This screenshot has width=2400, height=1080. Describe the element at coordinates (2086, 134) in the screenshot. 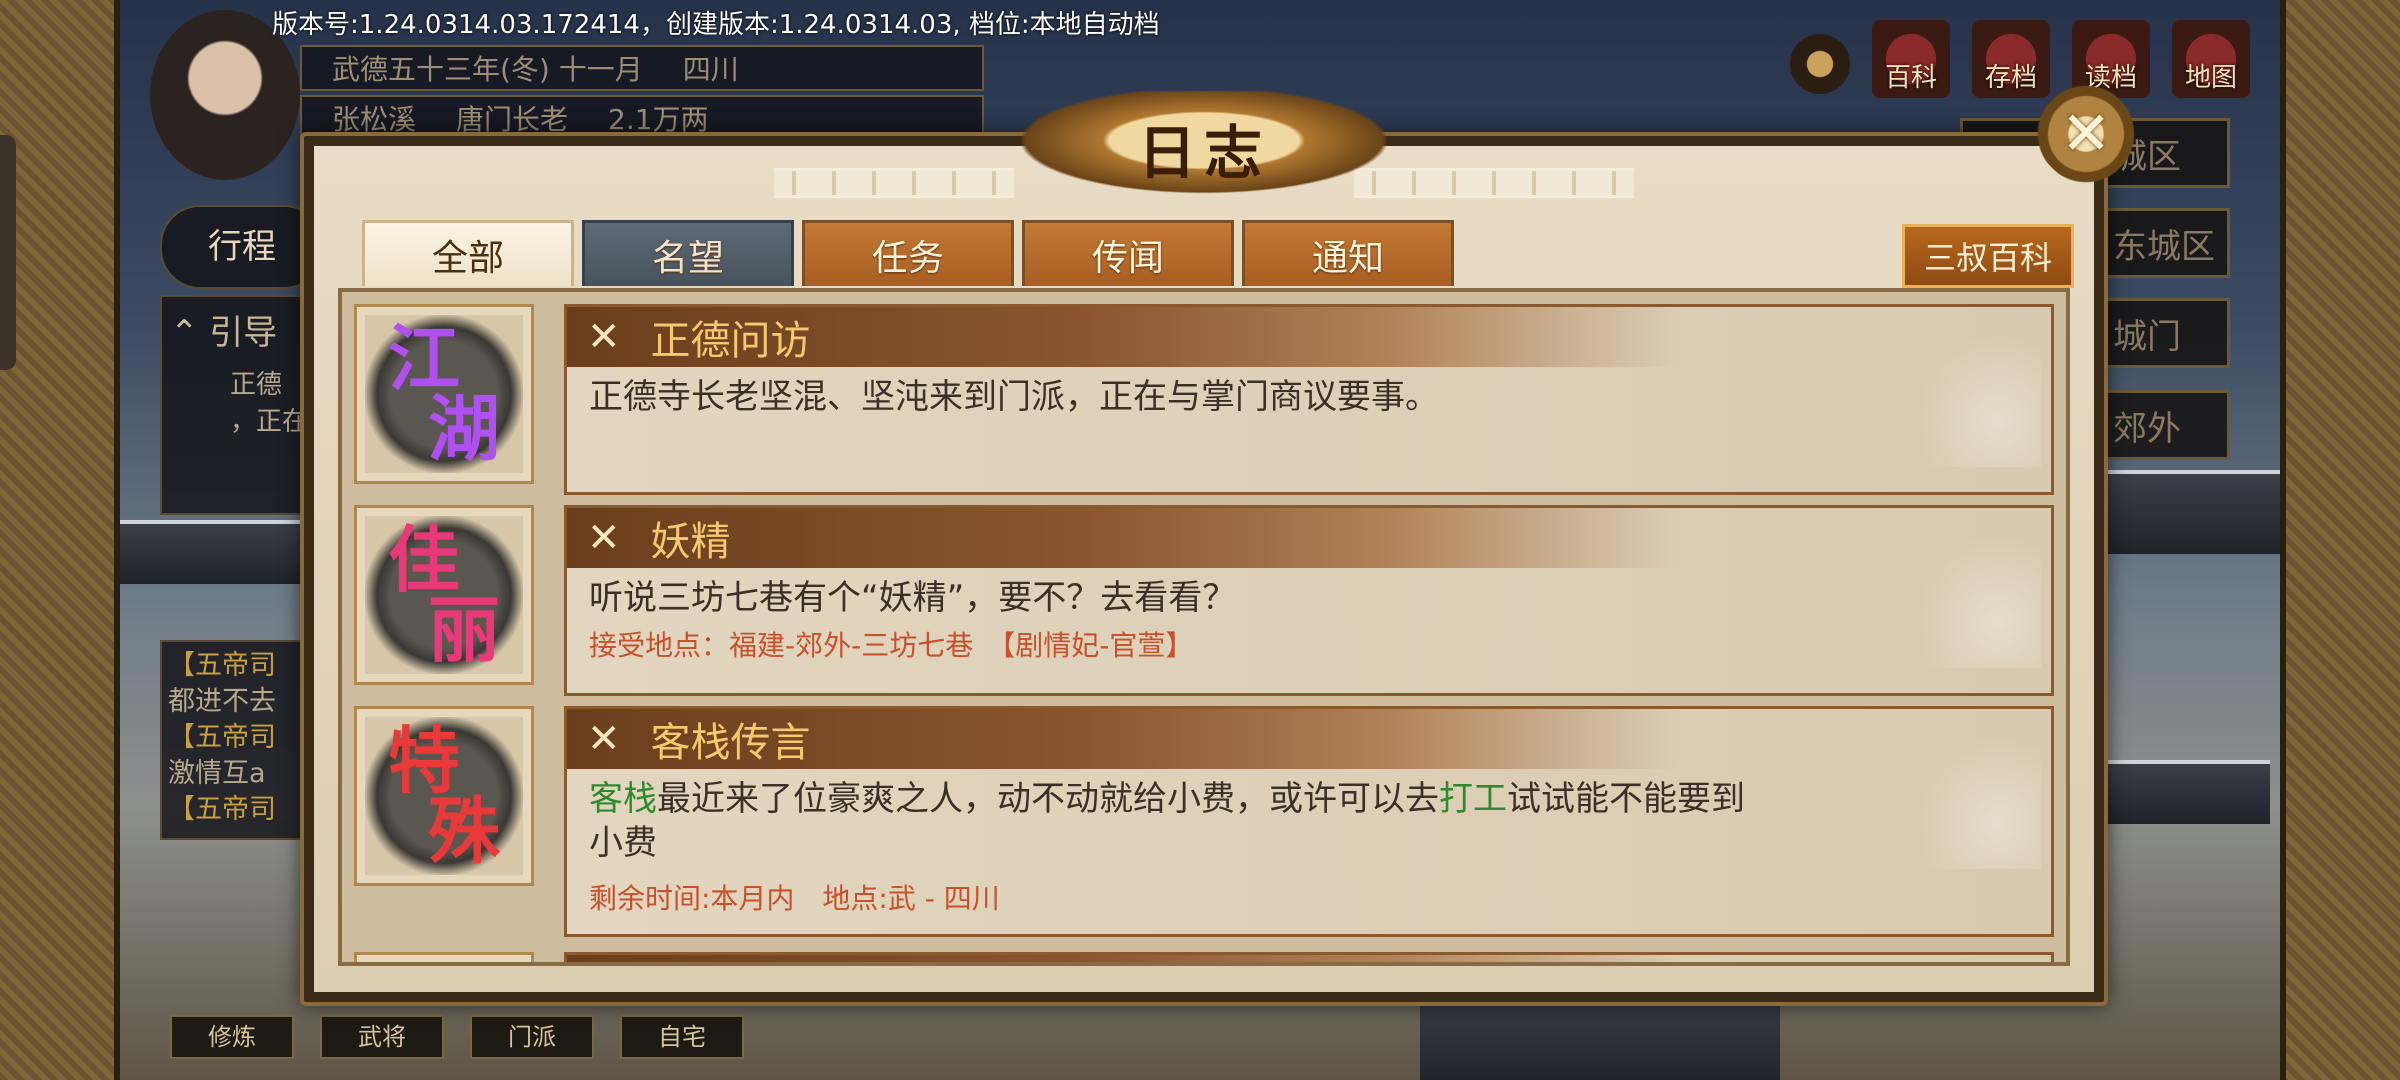

I see `close-icon: ✕` at that location.